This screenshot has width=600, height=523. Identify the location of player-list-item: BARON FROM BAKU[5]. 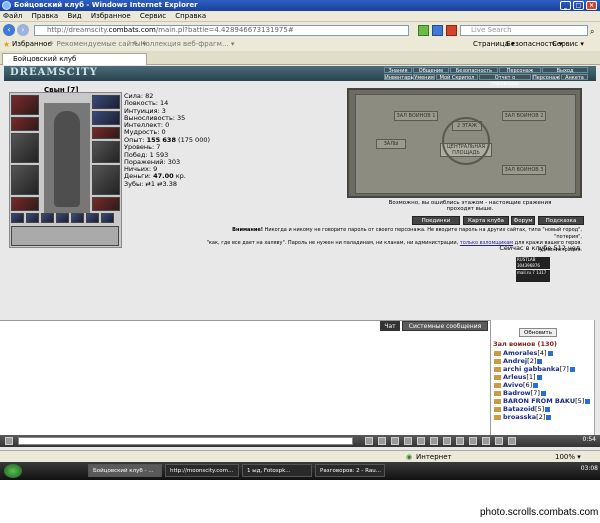
(542, 401).